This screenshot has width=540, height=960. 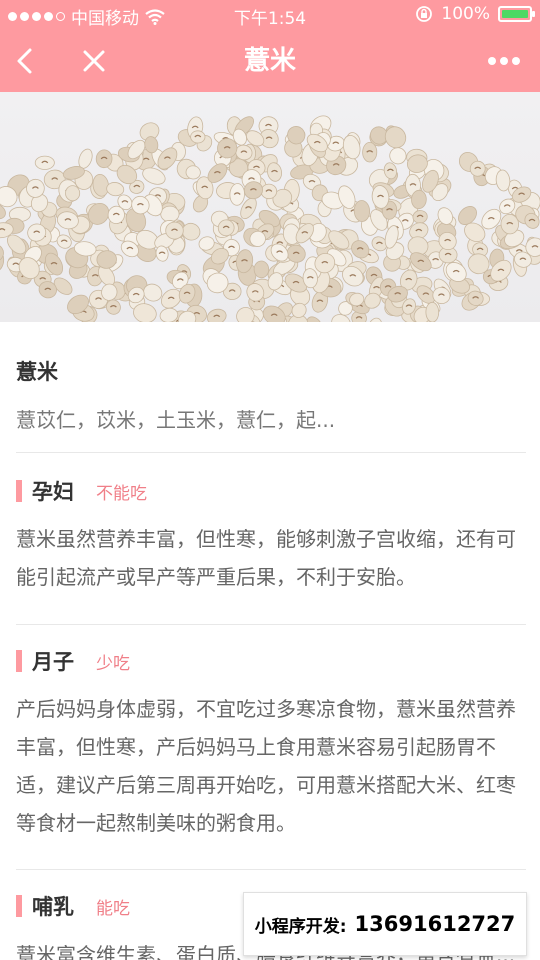 I want to click on battery-fill, so click(x=515, y=14).